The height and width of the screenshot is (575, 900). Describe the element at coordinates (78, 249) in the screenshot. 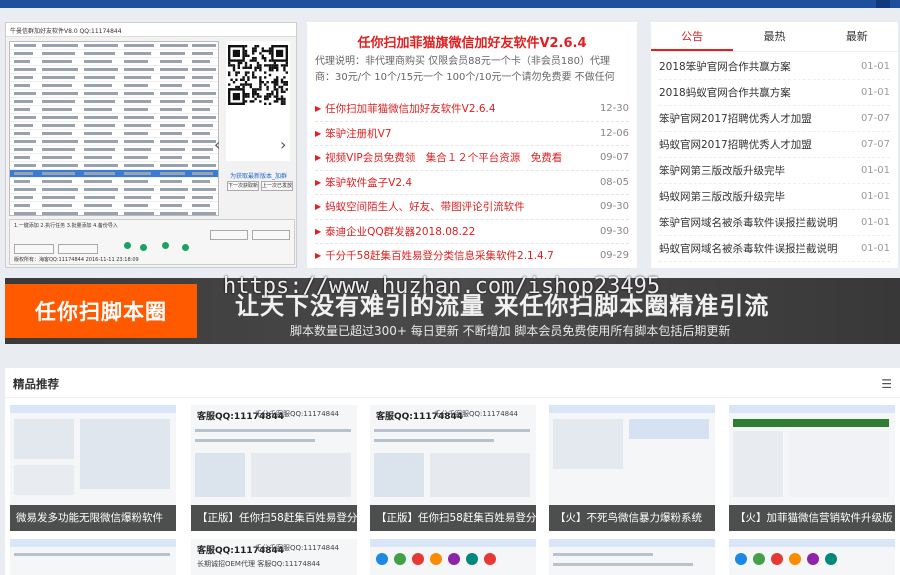

I see `preview-export-button` at that location.